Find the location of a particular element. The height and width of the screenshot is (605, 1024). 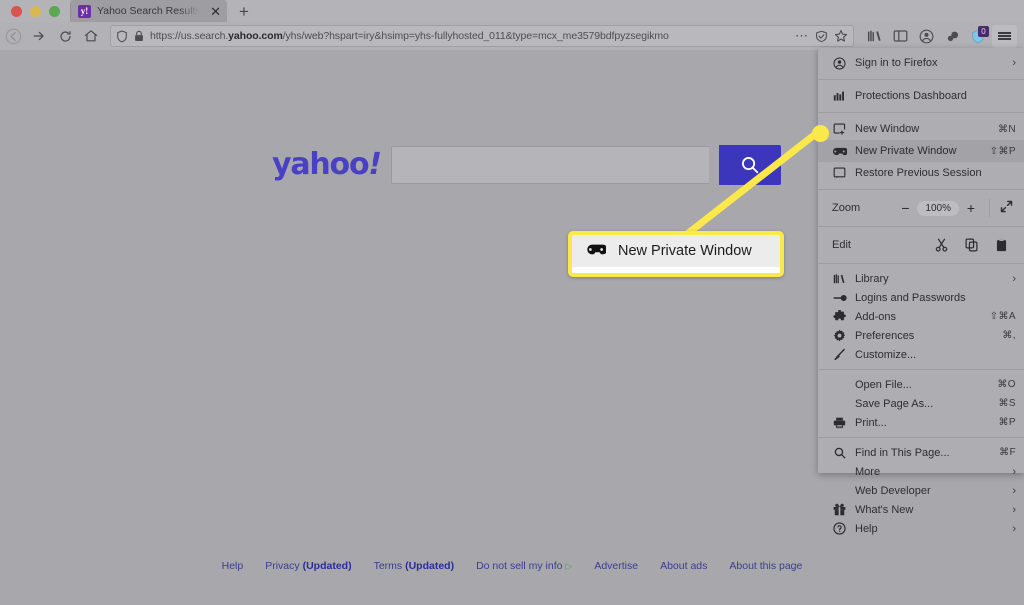

sidebar-icon is located at coordinates (900, 36).